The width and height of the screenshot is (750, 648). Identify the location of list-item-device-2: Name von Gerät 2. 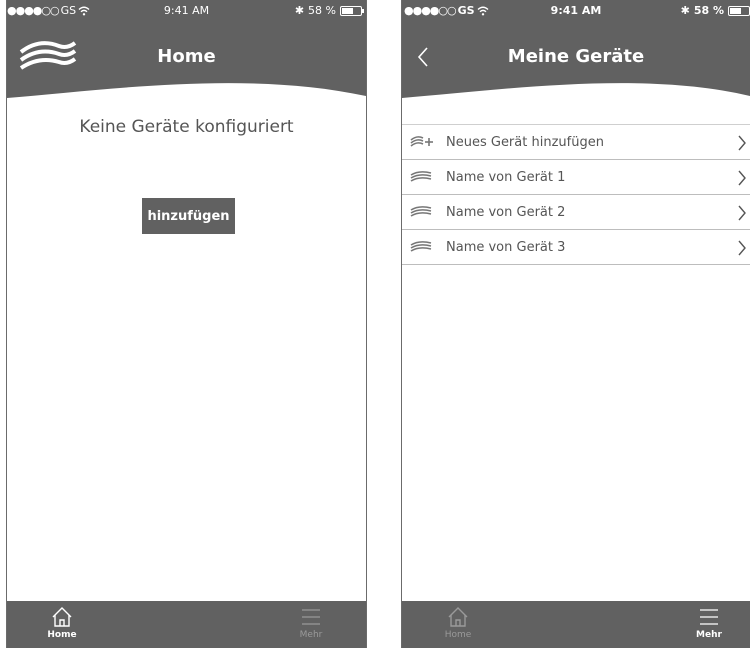
(576, 212).